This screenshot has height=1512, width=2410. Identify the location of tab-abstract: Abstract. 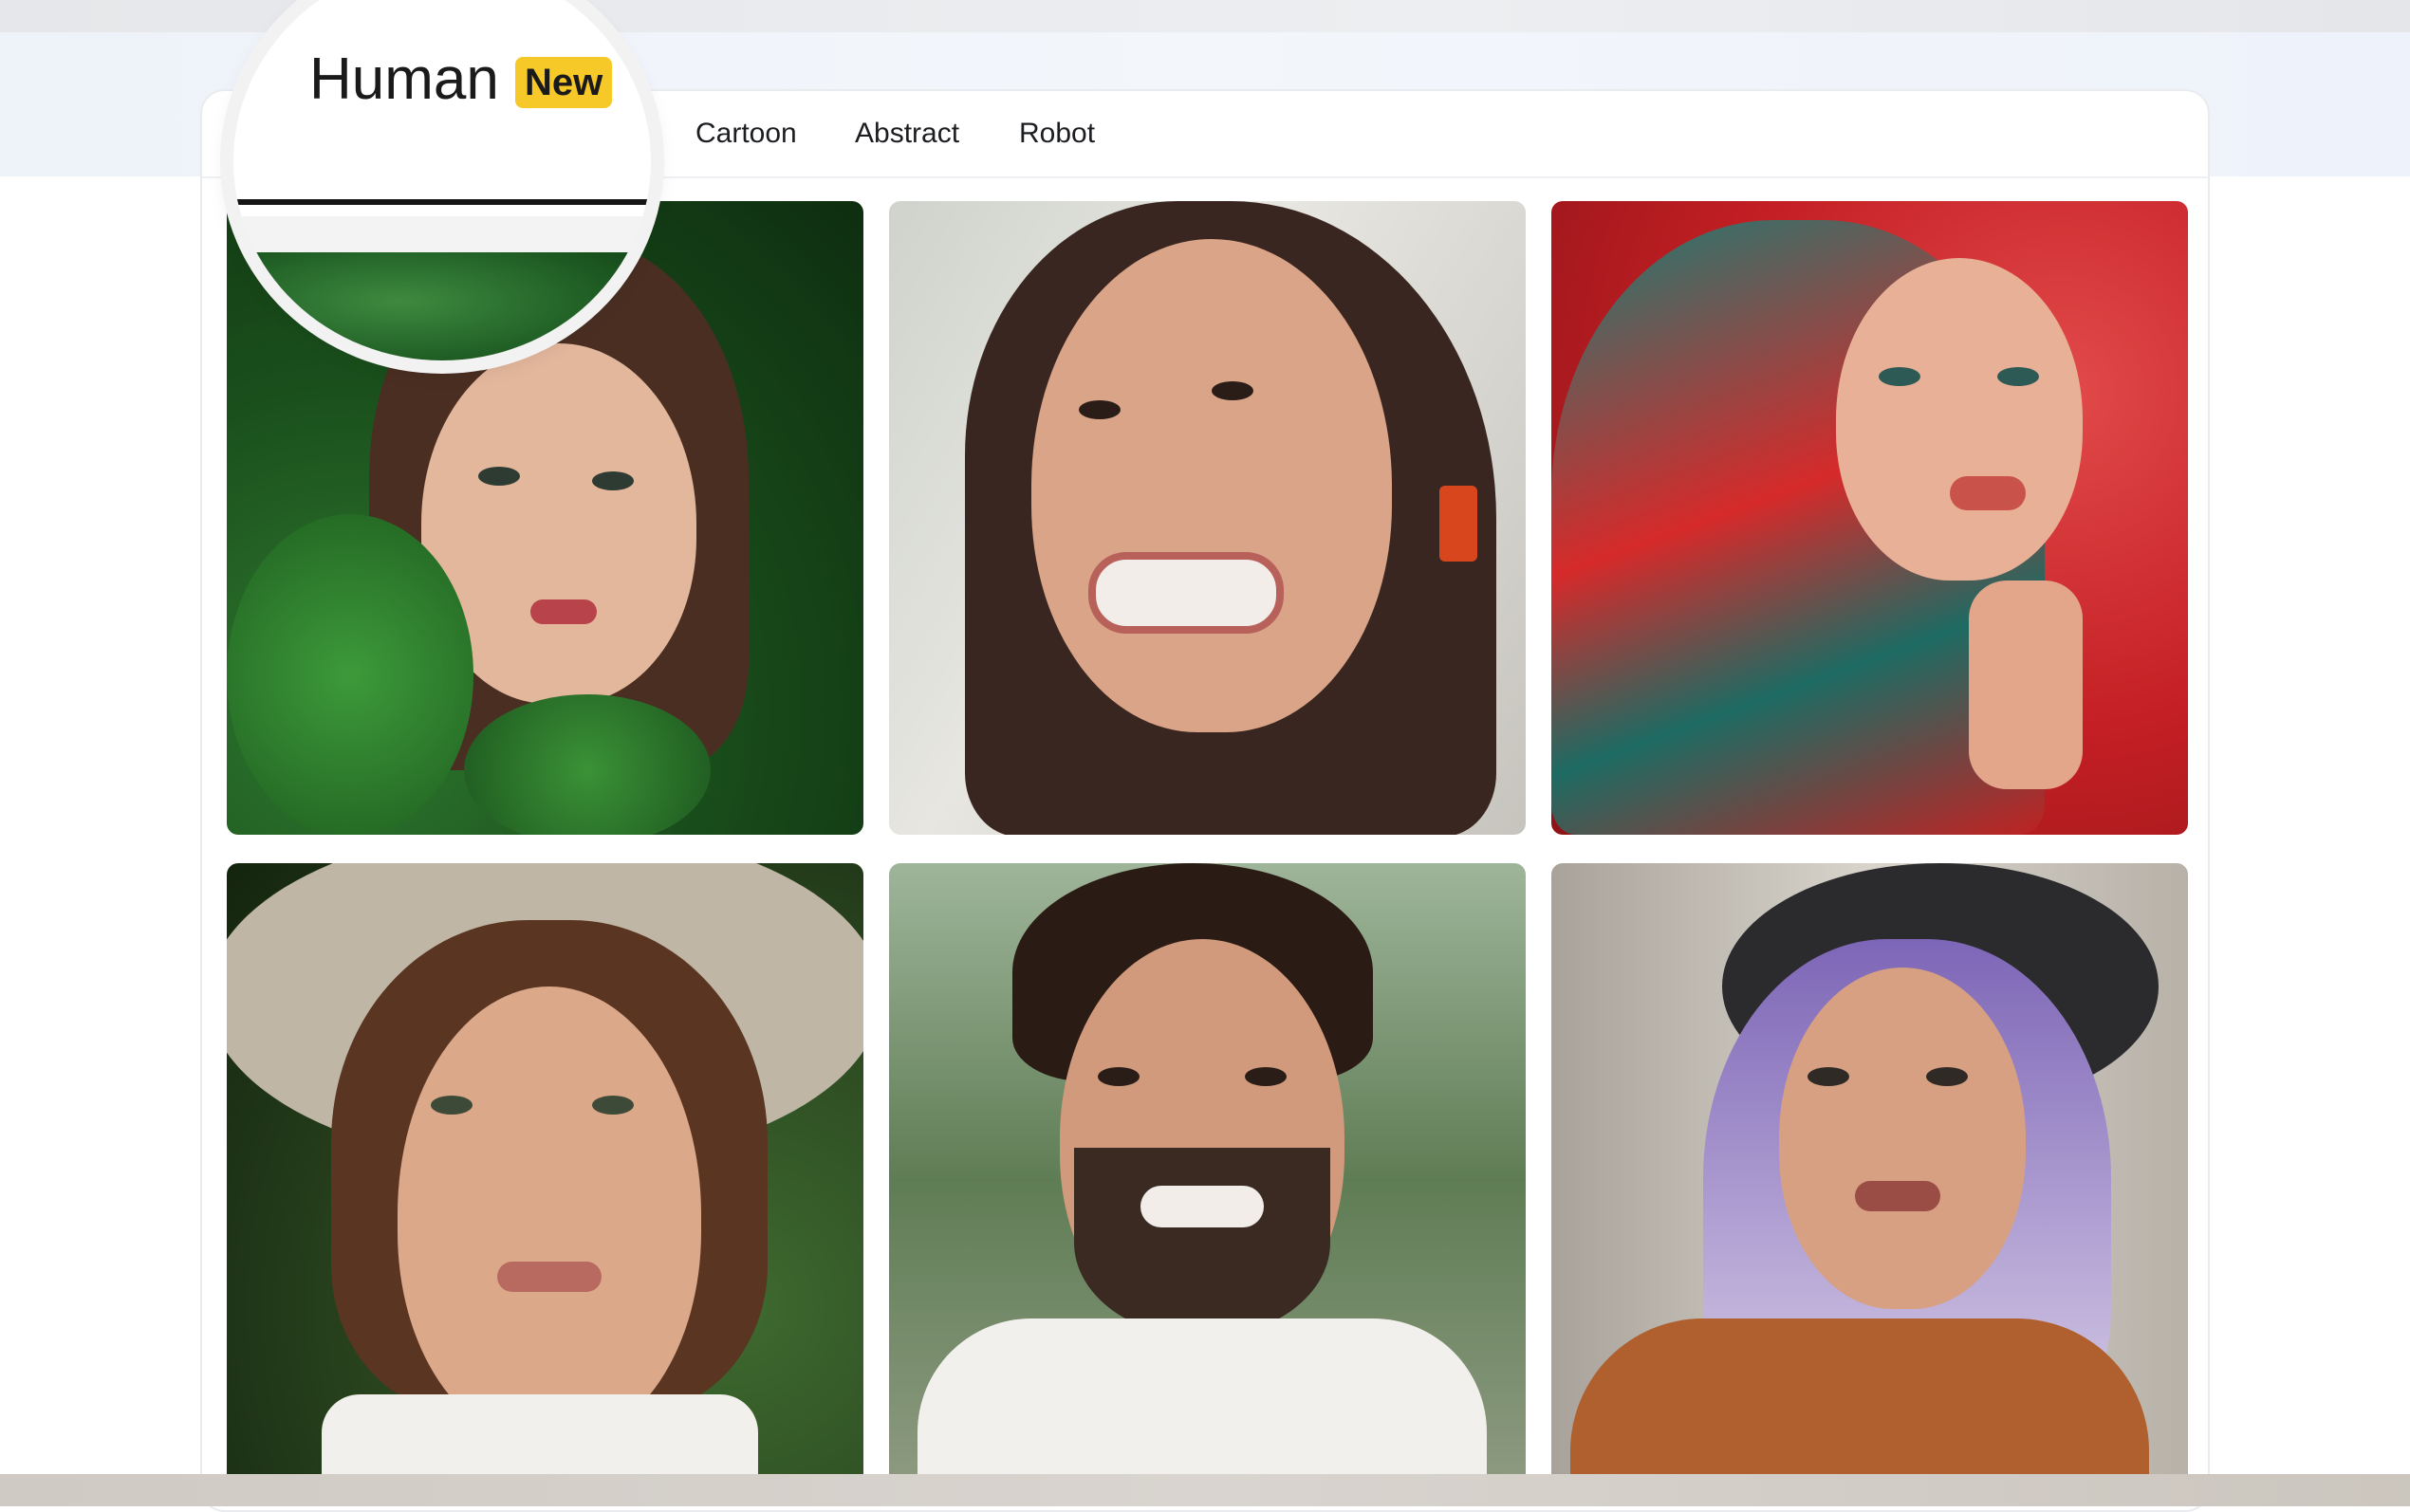
(907, 134).